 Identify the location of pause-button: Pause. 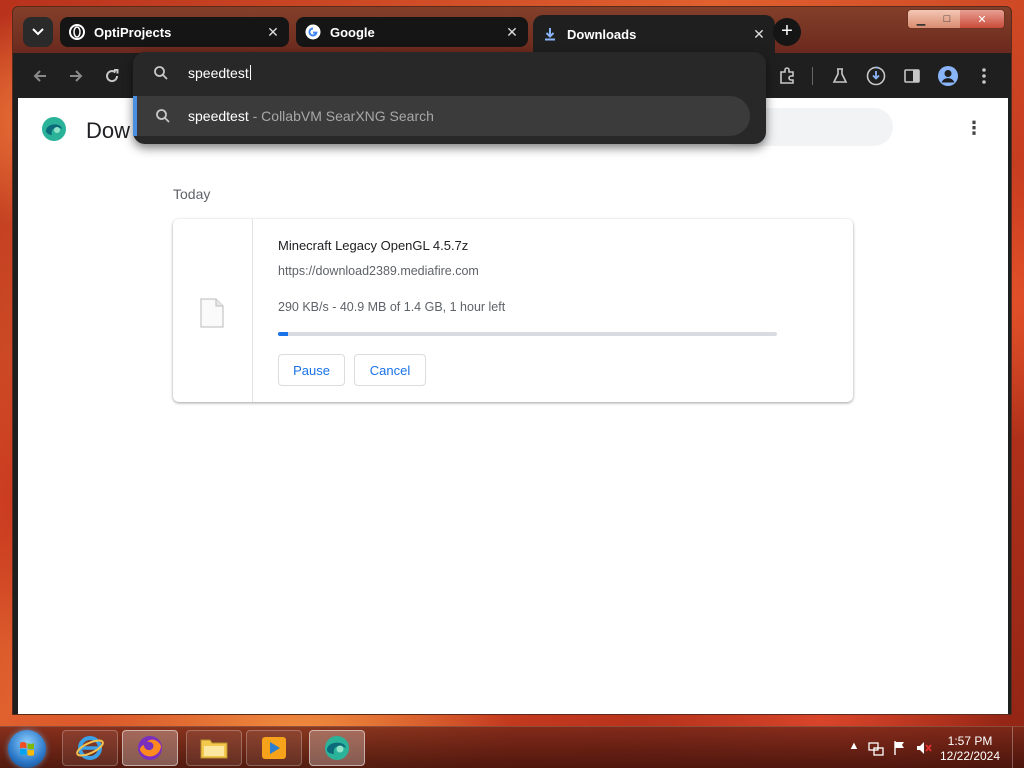
(311, 370).